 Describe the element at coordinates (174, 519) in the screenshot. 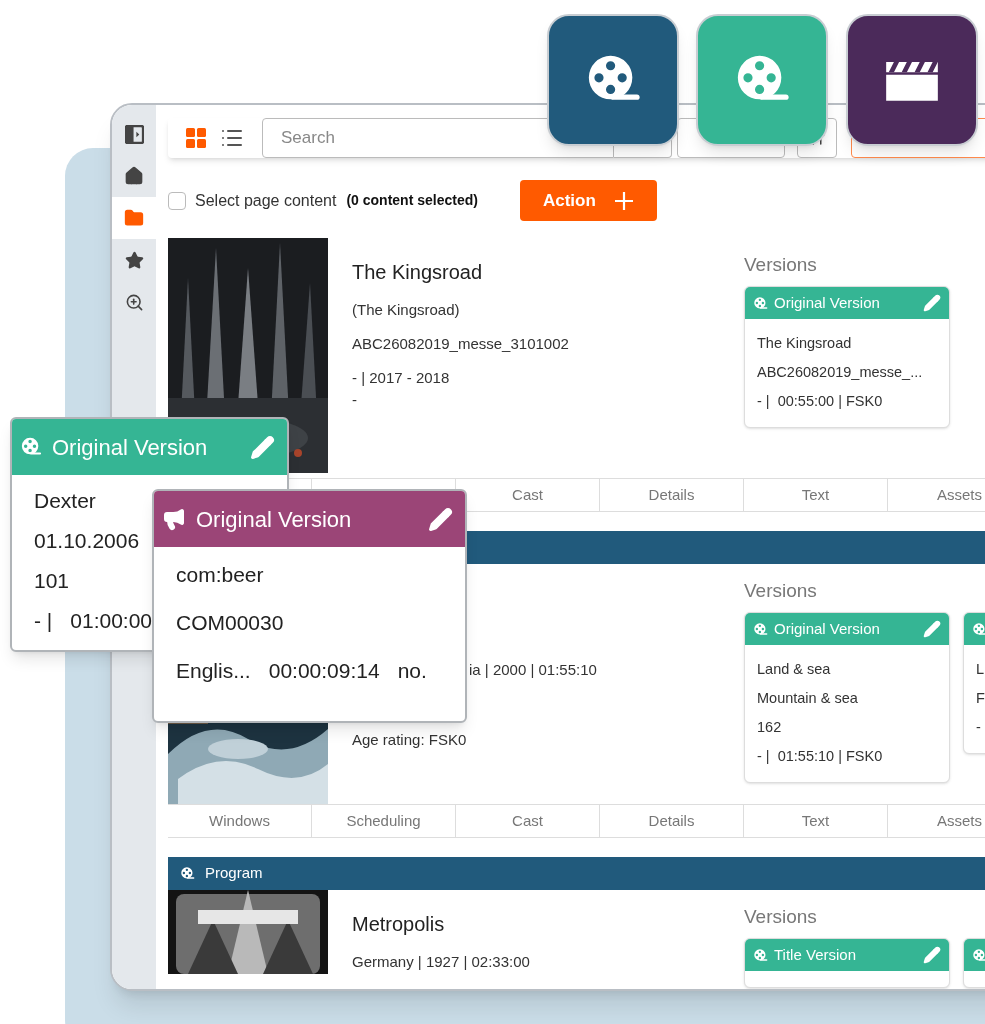

I see `megaphone-icon` at that location.